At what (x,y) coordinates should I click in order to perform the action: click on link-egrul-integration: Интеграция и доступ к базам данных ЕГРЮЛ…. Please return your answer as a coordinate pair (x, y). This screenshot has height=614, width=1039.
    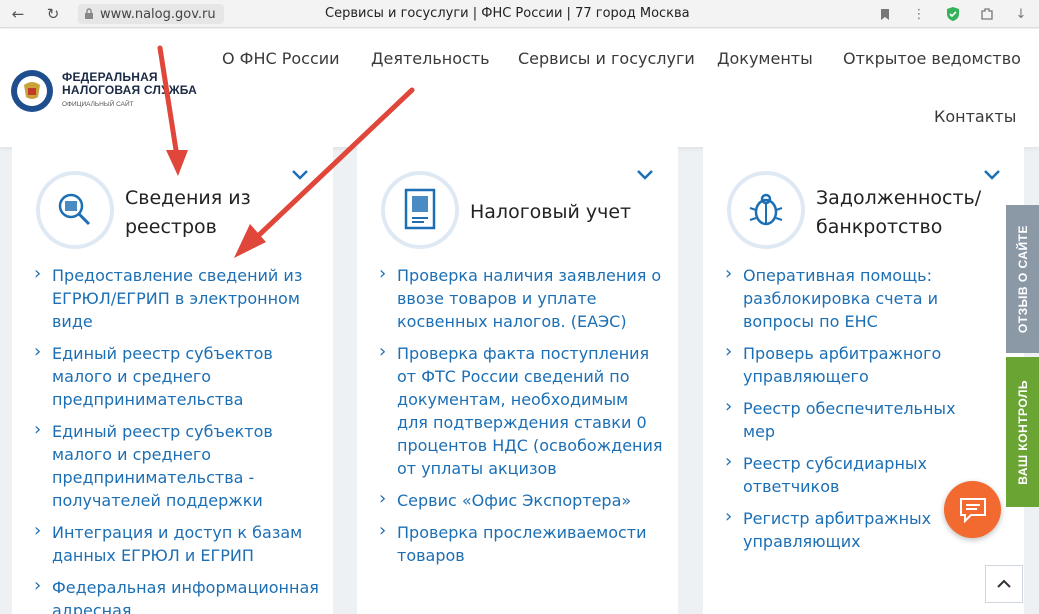
    Looking at the image, I should click on (176, 543).